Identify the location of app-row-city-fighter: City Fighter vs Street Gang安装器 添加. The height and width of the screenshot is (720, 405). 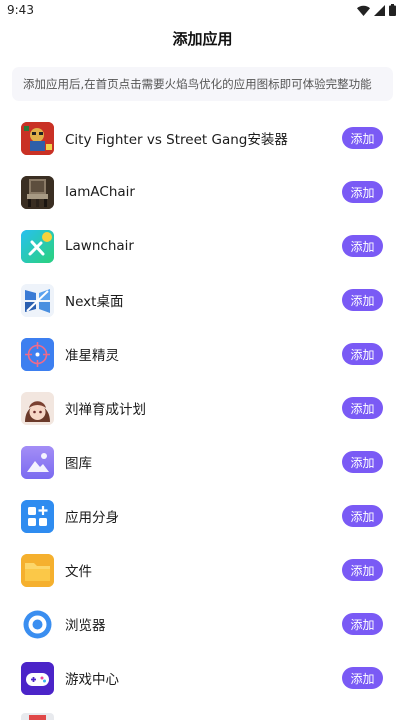
(202, 138).